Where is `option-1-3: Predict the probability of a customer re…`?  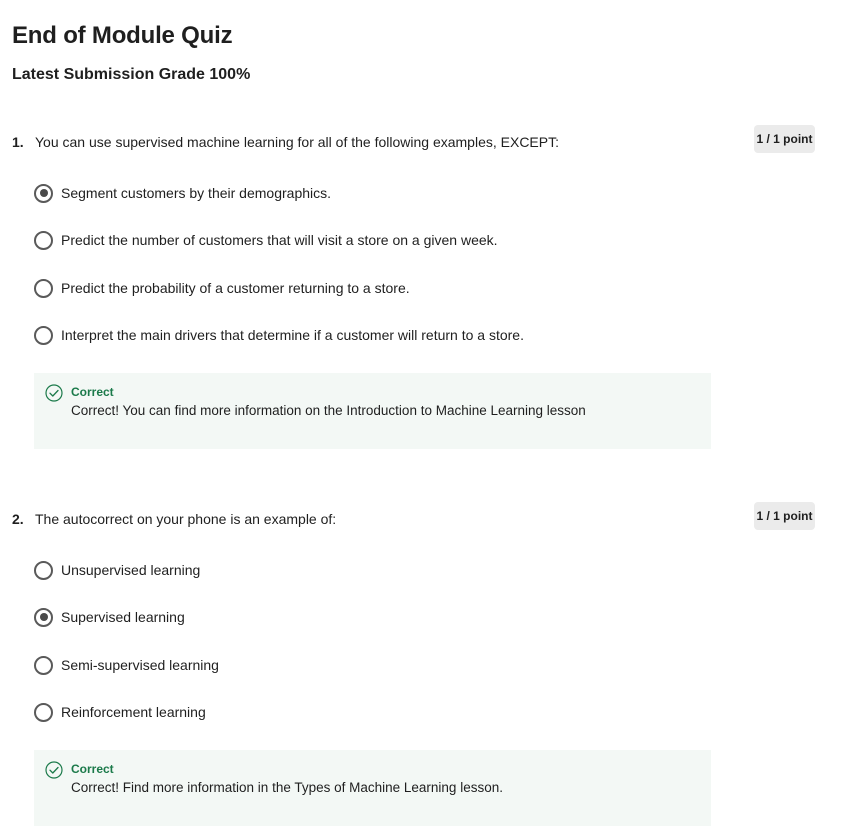 option-1-3: Predict the probability of a customer re… is located at coordinates (222, 288).